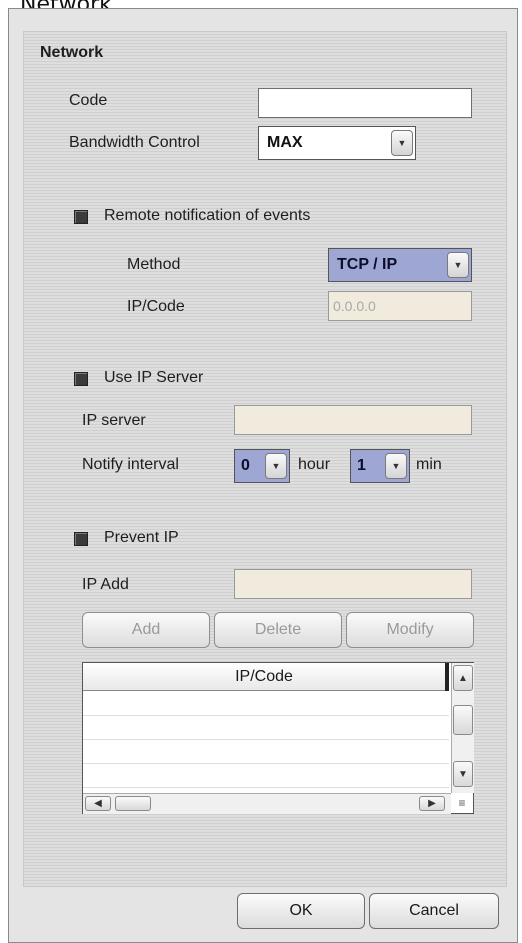 Image resolution: width=522 pixels, height=943 pixels. Describe the element at coordinates (114, 420) in the screenshot. I see `ip-server-label: IP server` at that location.